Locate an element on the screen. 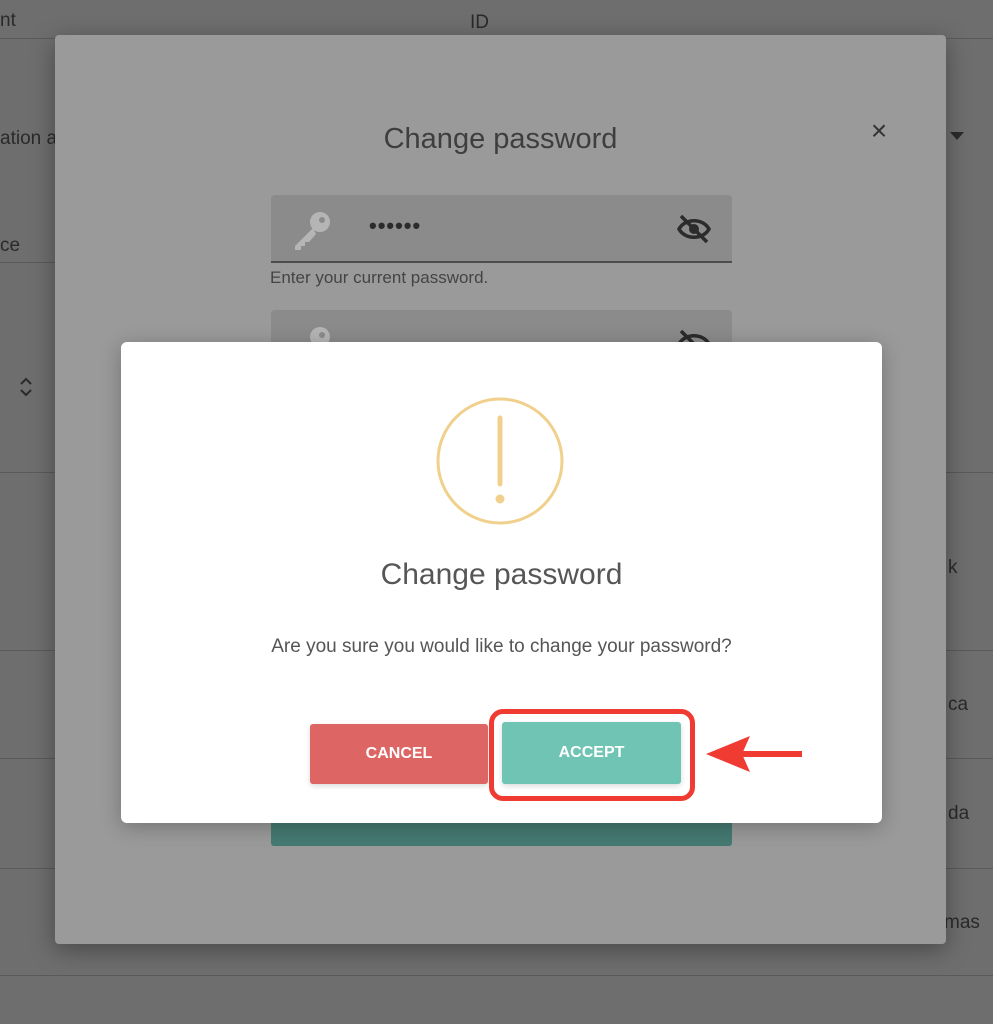  bg-cell-text: ca is located at coordinates (958, 704).